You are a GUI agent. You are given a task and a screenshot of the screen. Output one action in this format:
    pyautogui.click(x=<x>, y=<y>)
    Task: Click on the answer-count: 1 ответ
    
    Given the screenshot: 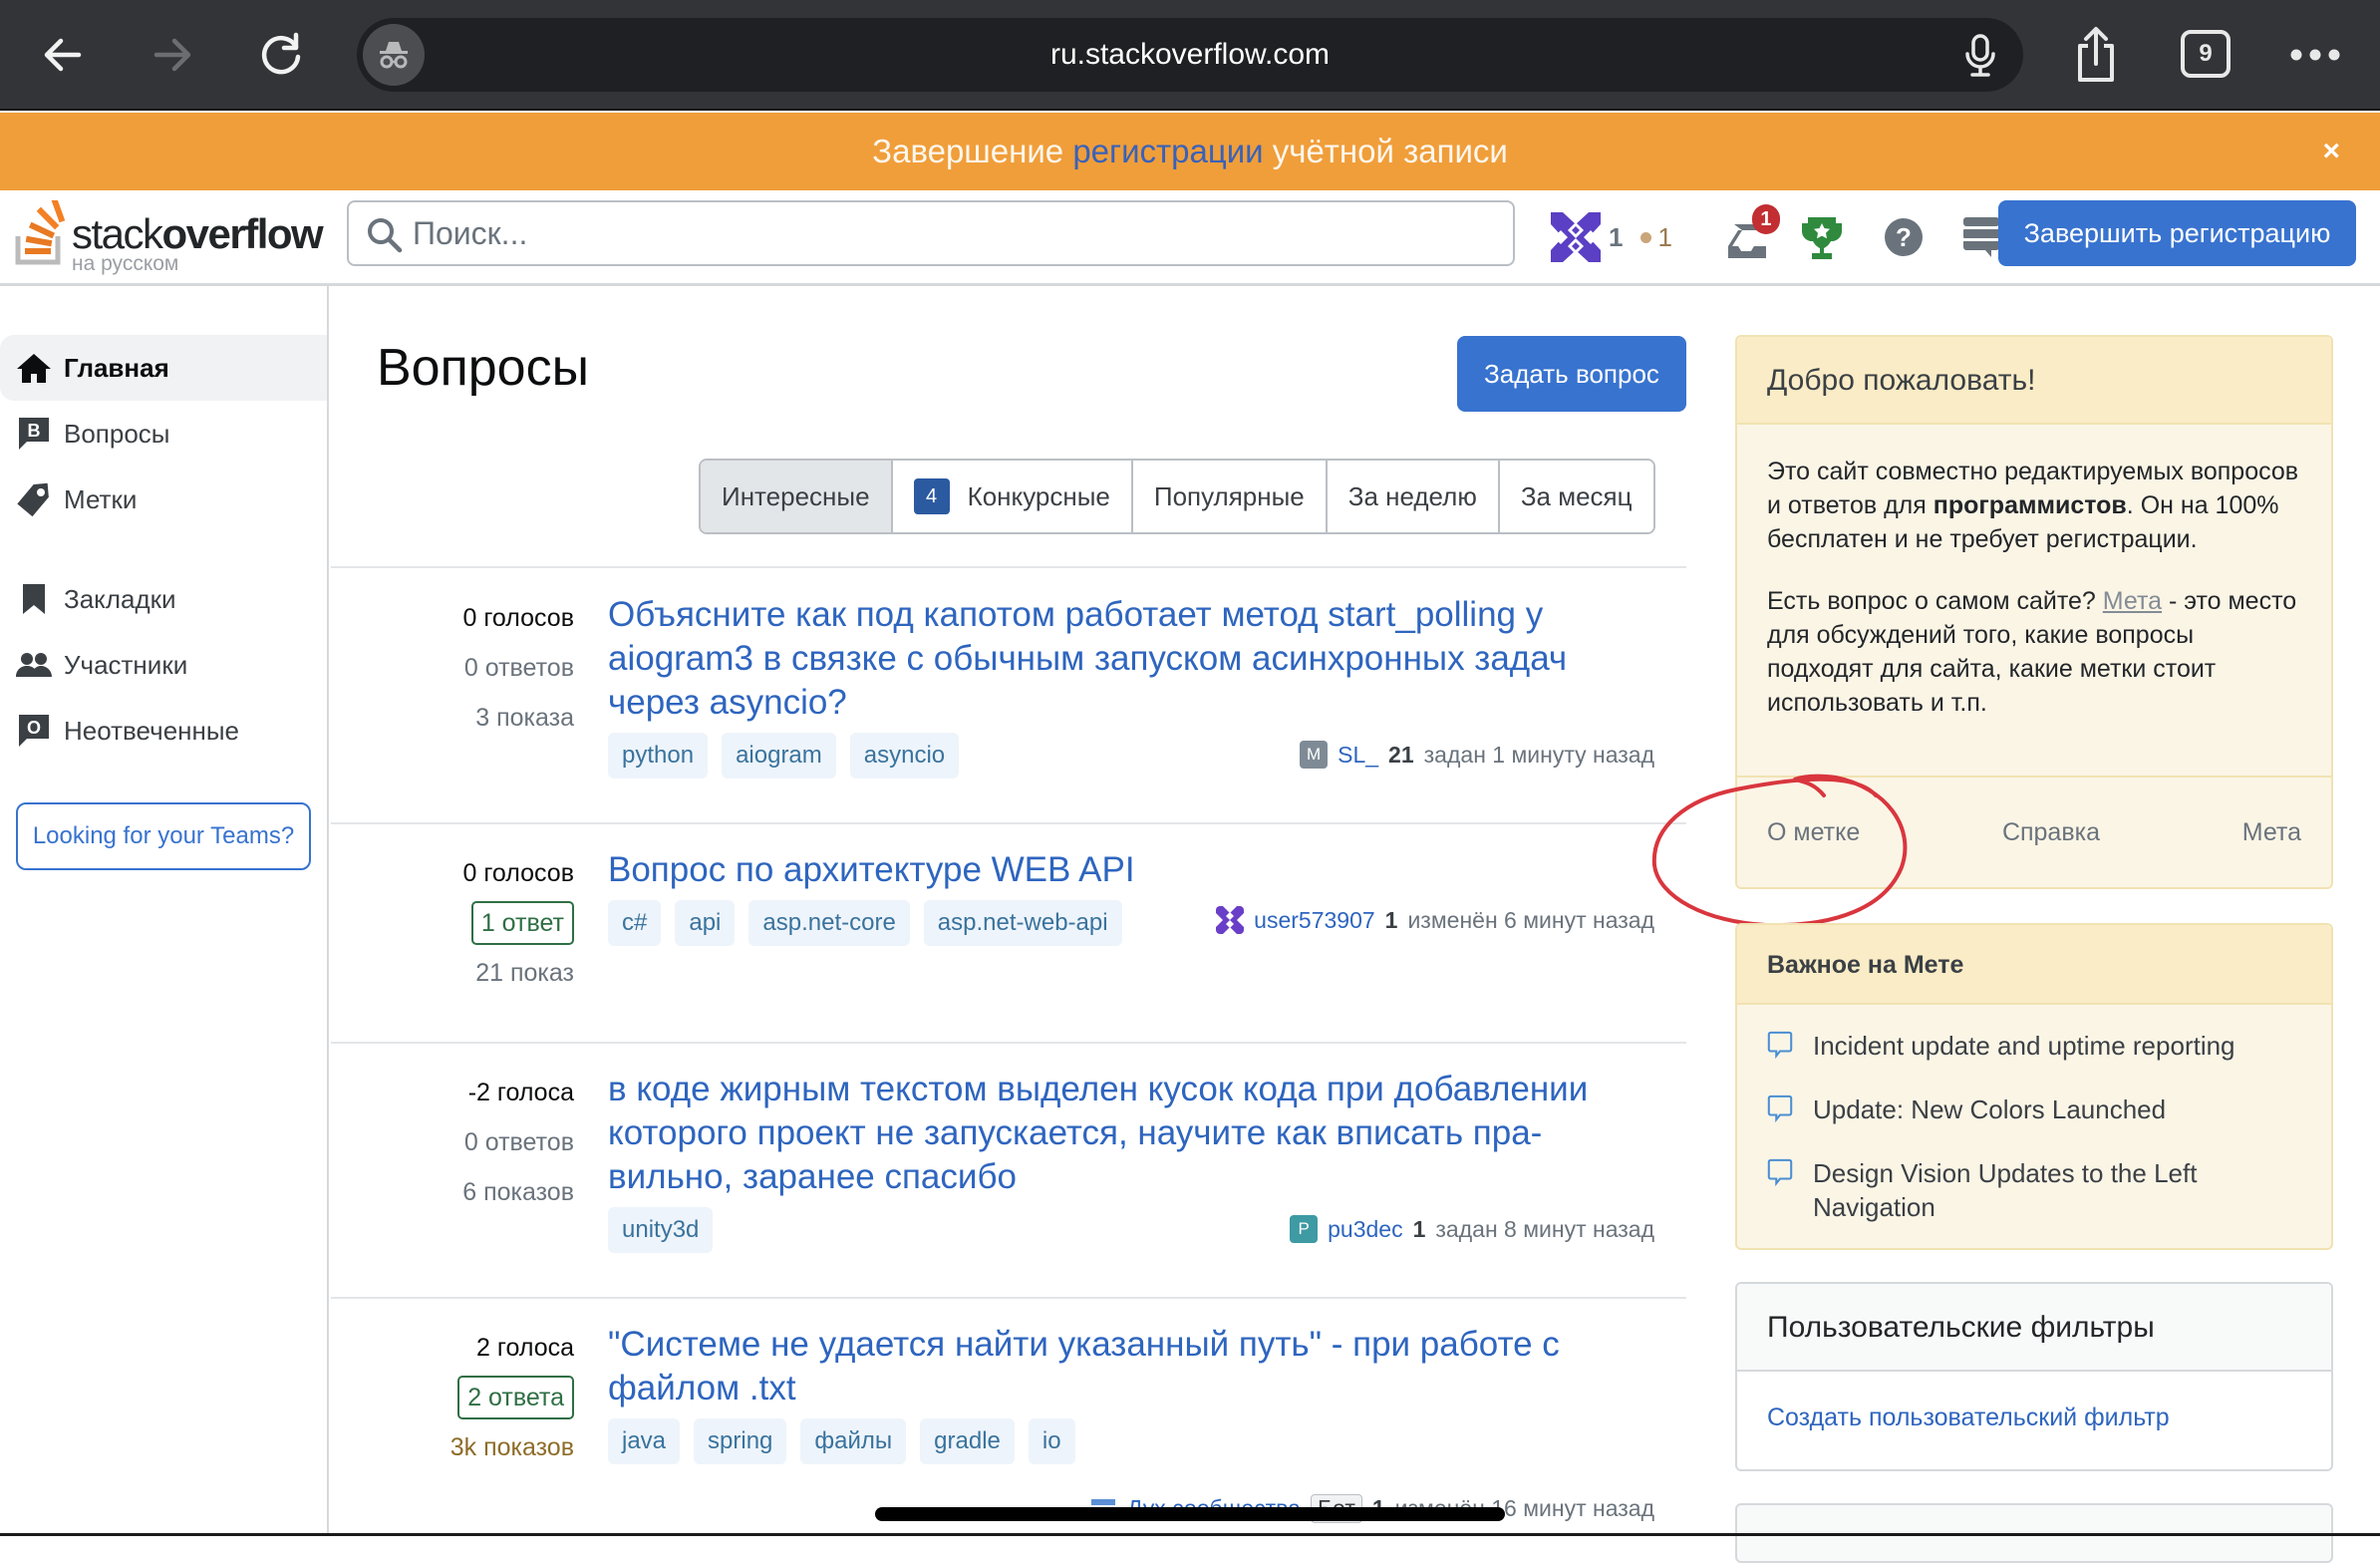 What is the action you would take?
    pyautogui.click(x=522, y=923)
    